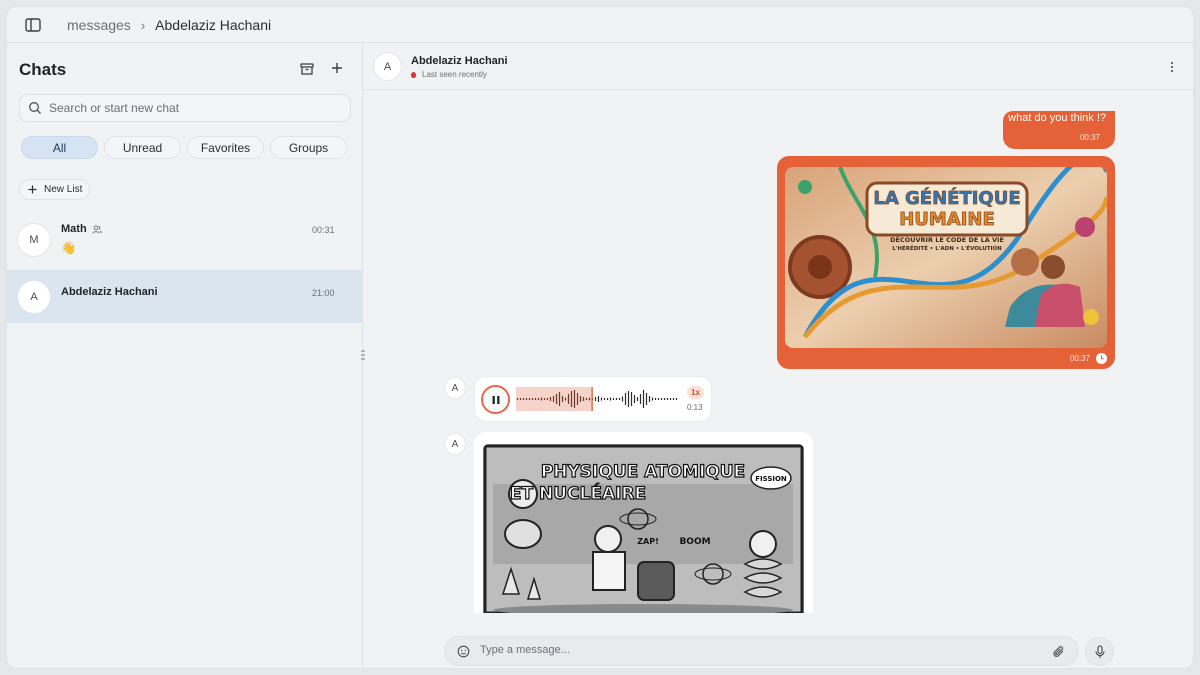 The width and height of the screenshot is (1200, 675). I want to click on message-text: what do you think !?, so click(1057, 118).